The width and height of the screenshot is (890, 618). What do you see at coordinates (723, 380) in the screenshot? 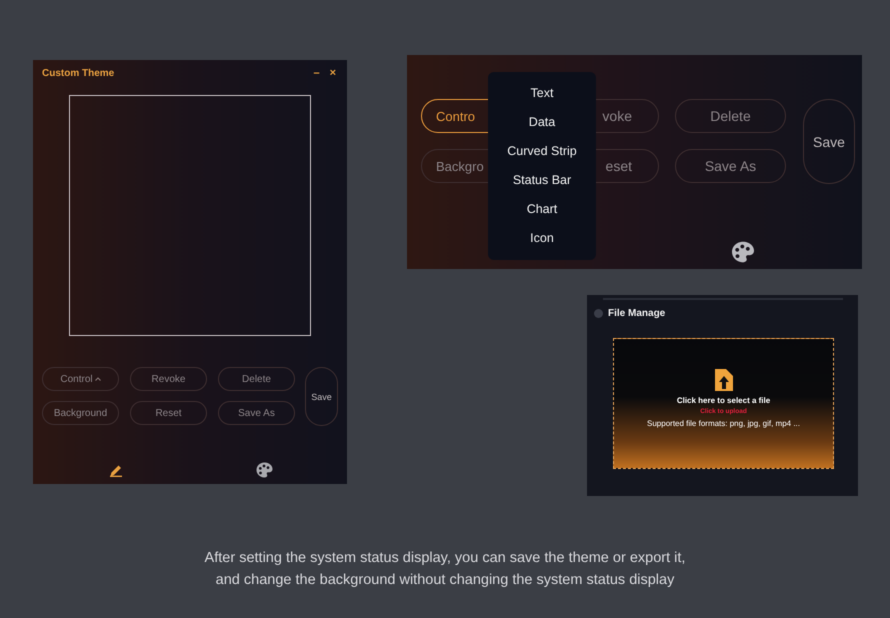
I see `upload-file-icon` at bounding box center [723, 380].